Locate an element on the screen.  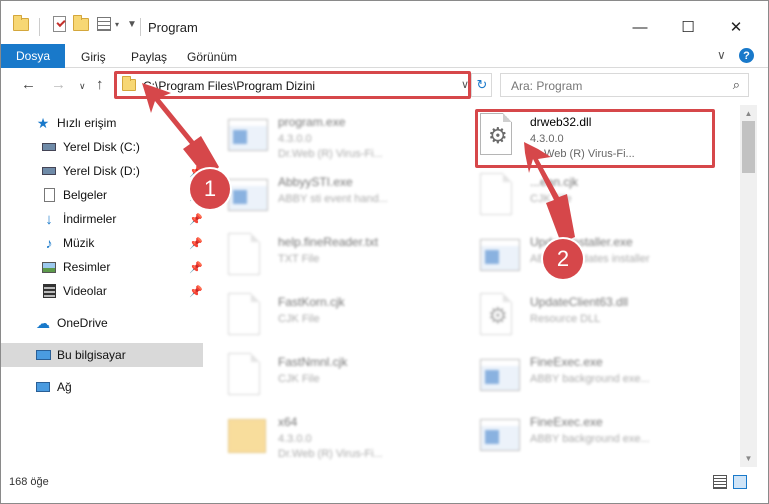
search-icon: ⌕ is located at coordinates (736, 85).